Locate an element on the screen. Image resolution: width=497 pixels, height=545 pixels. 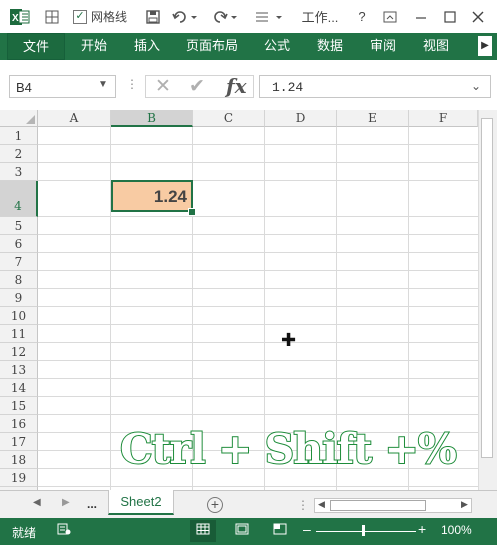
tab-home: 开始 is located at coordinates (94, 46).